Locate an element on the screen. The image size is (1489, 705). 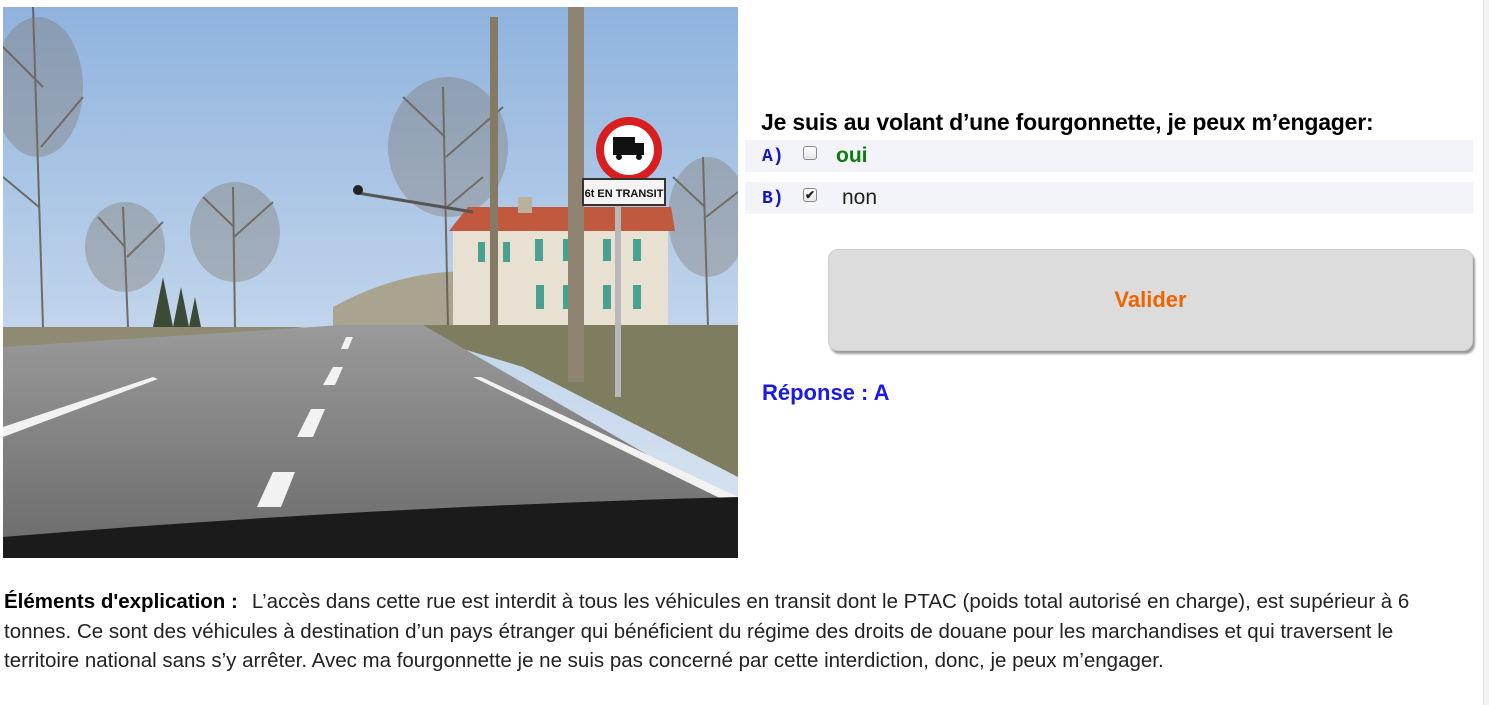
page-scrollbar-edge is located at coordinates (1486, 352).